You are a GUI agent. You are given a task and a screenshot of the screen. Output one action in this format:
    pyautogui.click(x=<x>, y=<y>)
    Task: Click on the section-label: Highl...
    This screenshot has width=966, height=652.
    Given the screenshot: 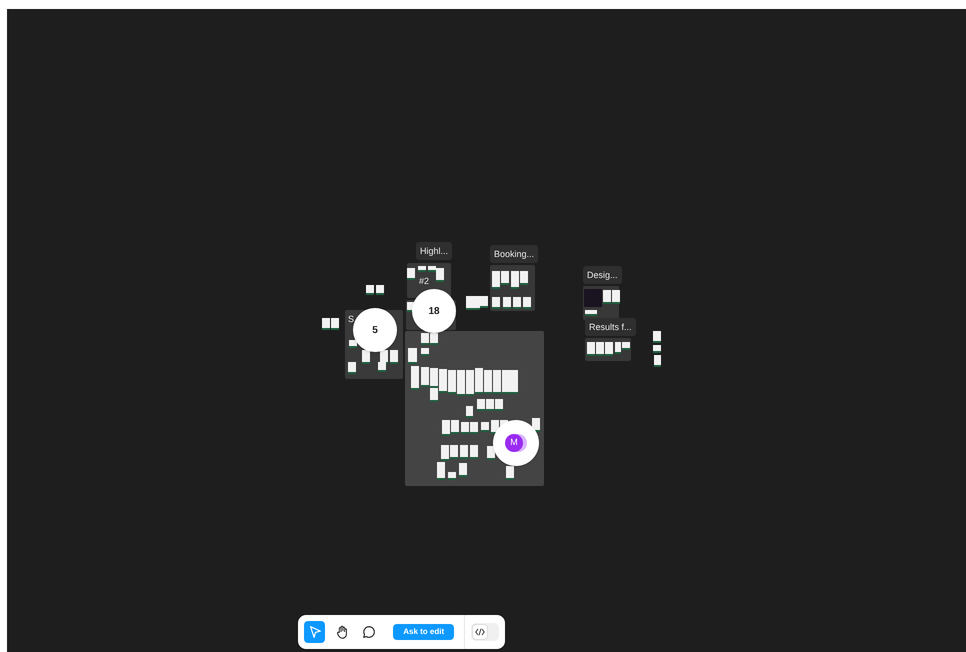 What is the action you would take?
    pyautogui.click(x=434, y=251)
    